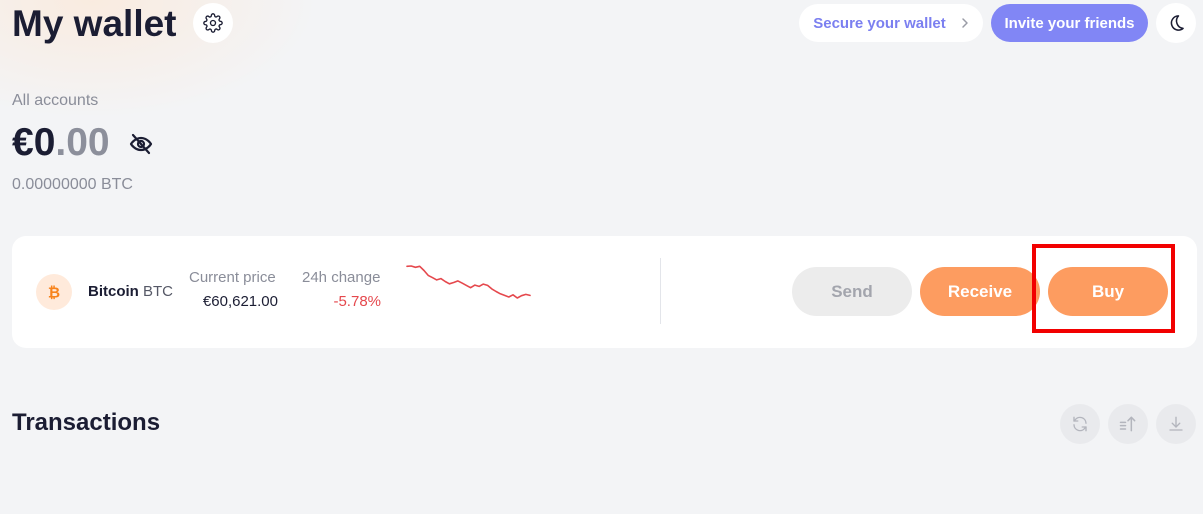 The width and height of the screenshot is (1203, 514). I want to click on current-price-label: Current price, so click(232, 277).